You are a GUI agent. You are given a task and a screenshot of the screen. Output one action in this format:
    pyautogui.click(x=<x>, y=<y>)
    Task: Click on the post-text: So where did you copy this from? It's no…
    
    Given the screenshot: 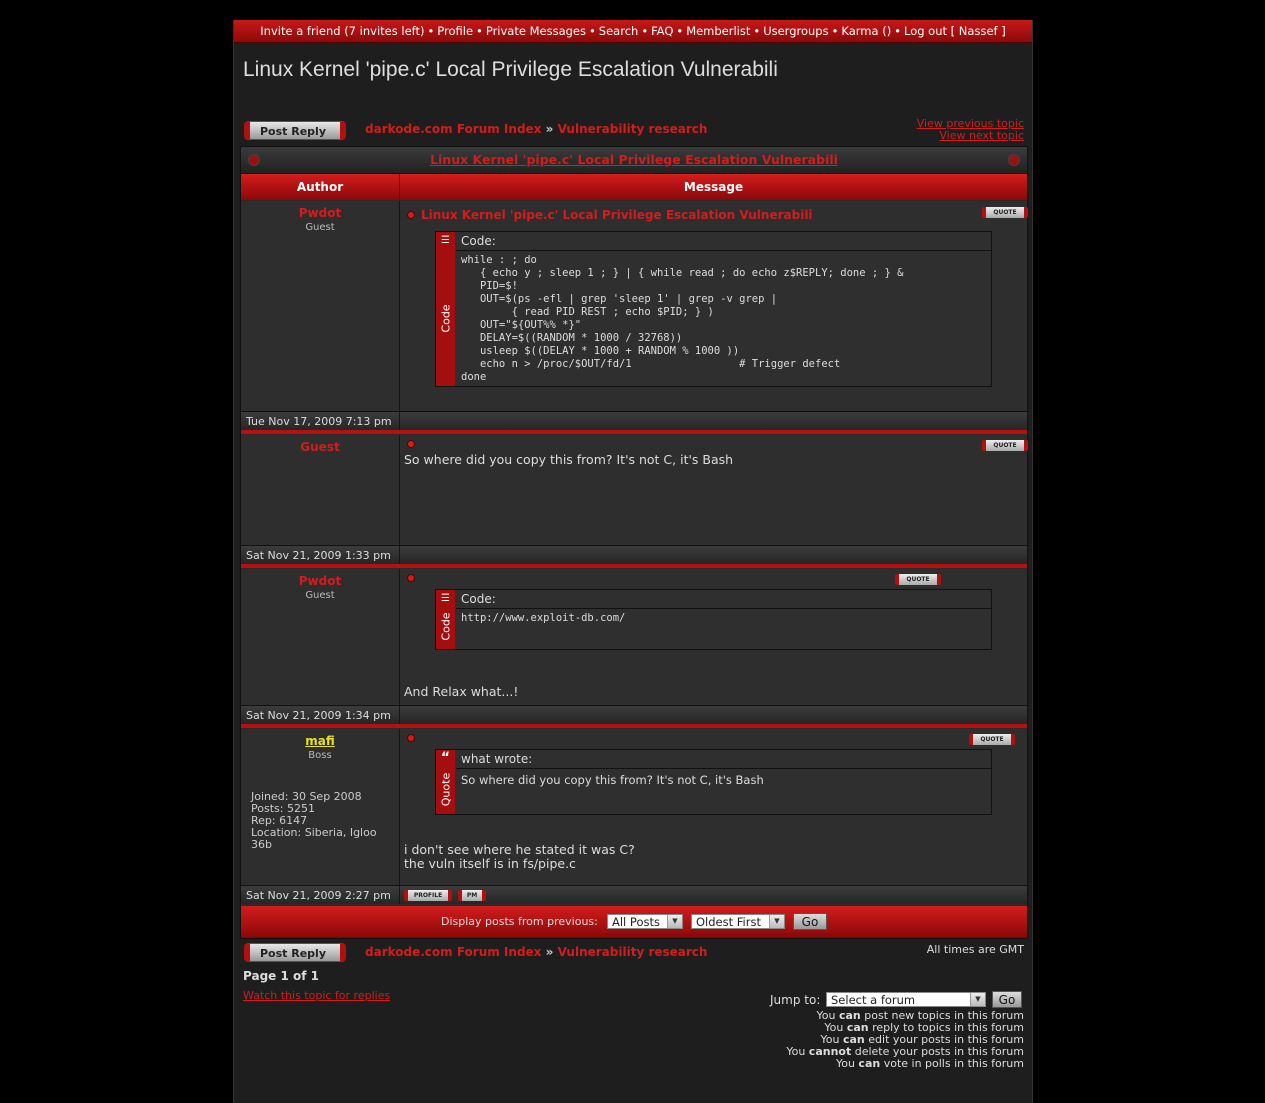 What is the action you would take?
    pyautogui.click(x=569, y=459)
    